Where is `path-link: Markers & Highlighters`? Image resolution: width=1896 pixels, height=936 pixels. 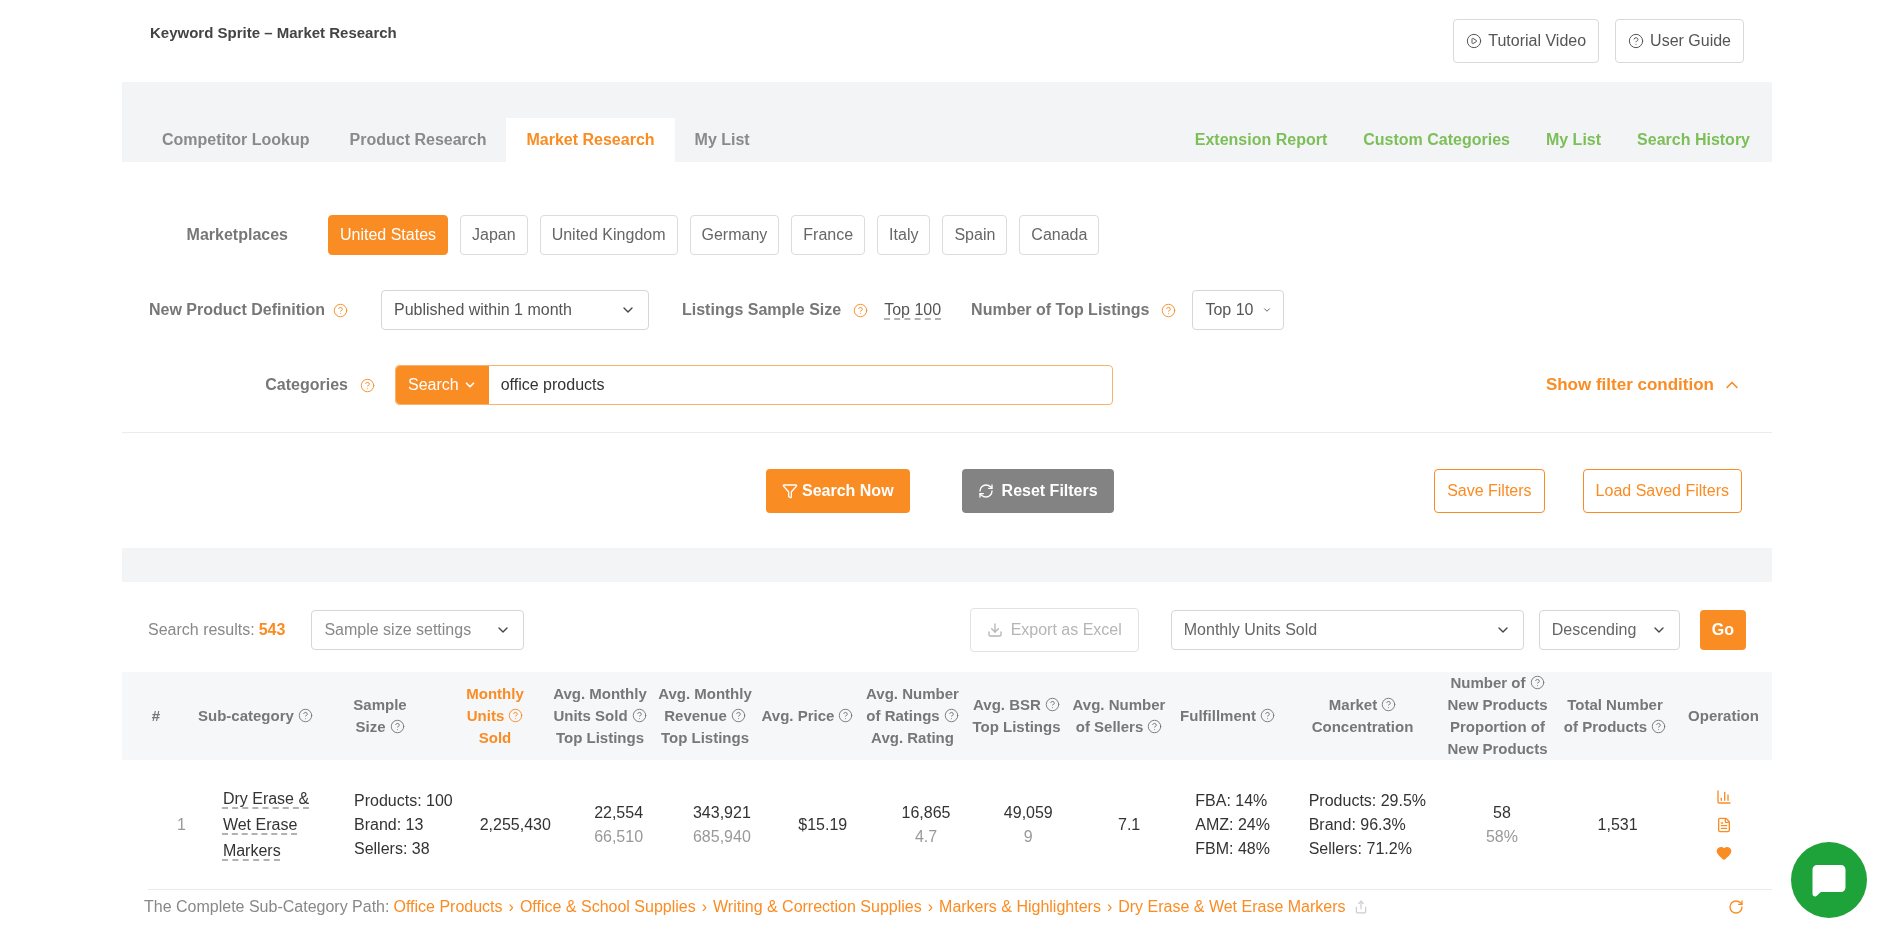
path-link: Markers & Highlighters is located at coordinates (1020, 907).